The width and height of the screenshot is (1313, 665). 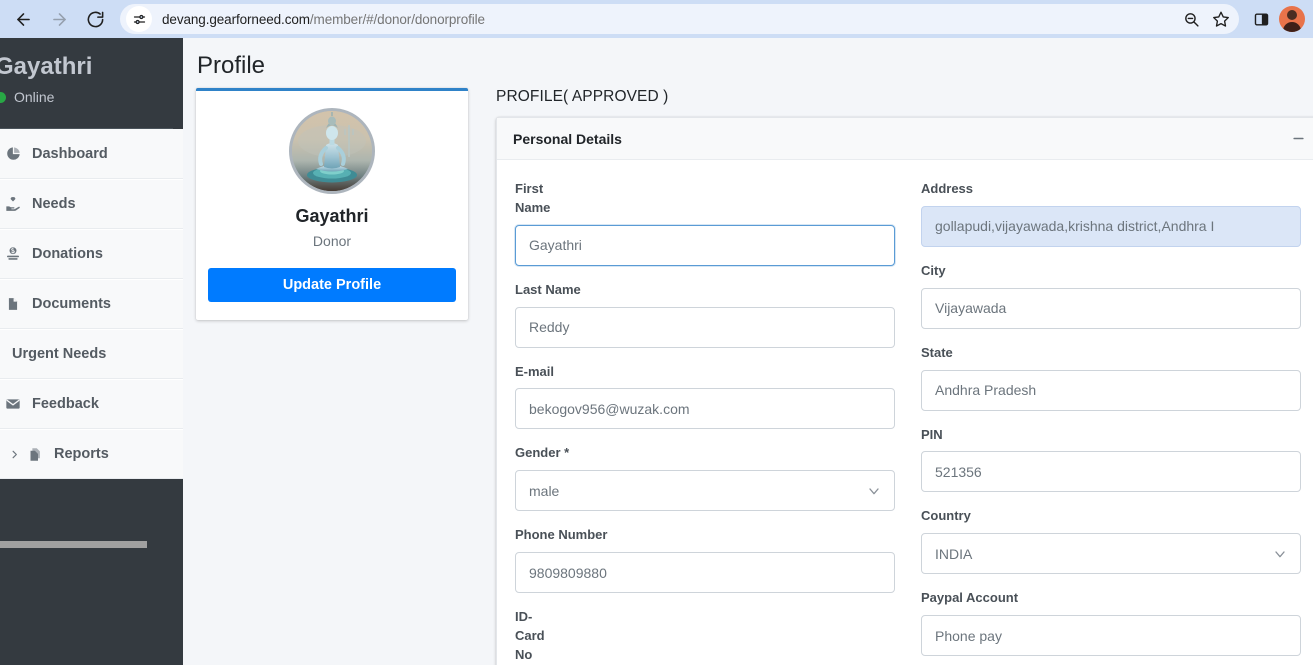 What do you see at coordinates (139, 19) in the screenshot?
I see `site-settings-icon` at bounding box center [139, 19].